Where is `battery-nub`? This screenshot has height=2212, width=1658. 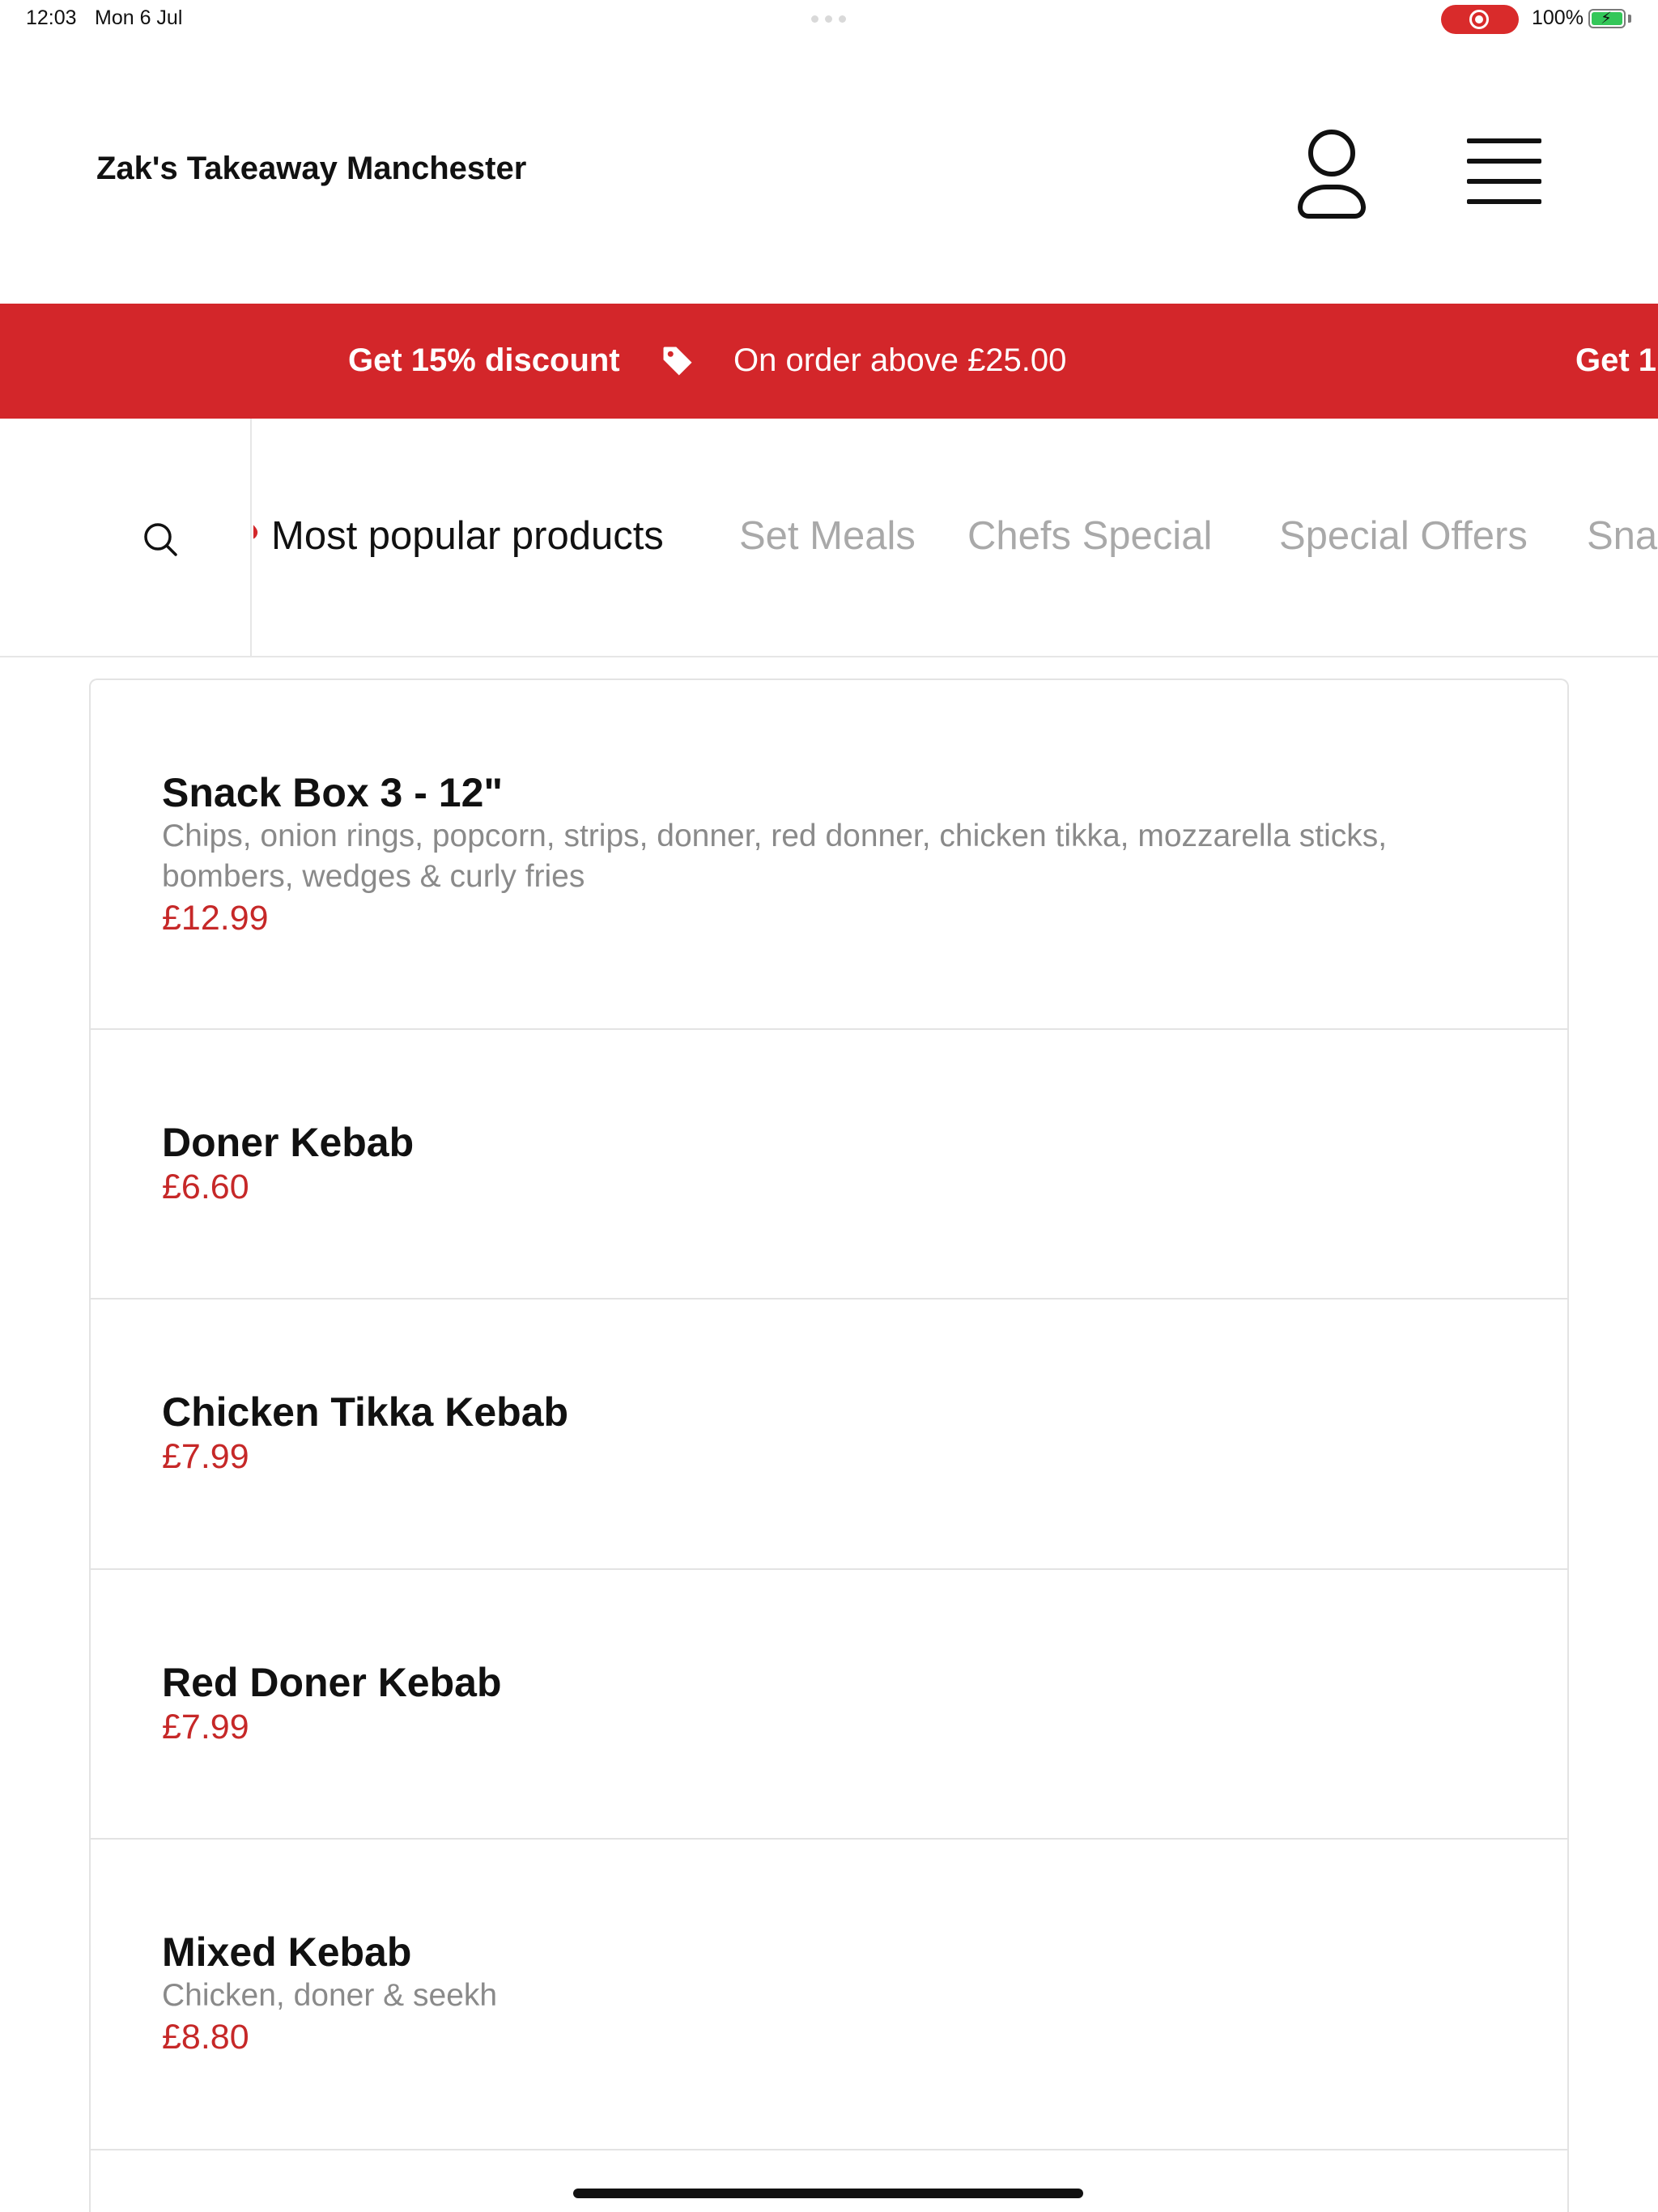
battery-nub is located at coordinates (1629, 19).